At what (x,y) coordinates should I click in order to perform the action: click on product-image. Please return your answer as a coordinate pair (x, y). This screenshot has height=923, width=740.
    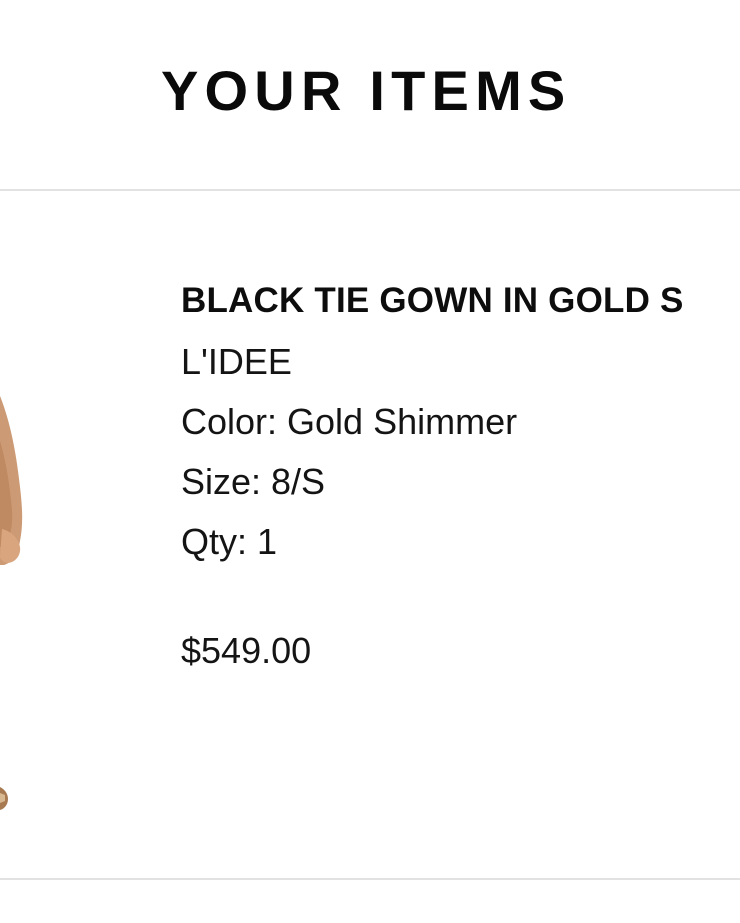
    Looking at the image, I should click on (30, 534).